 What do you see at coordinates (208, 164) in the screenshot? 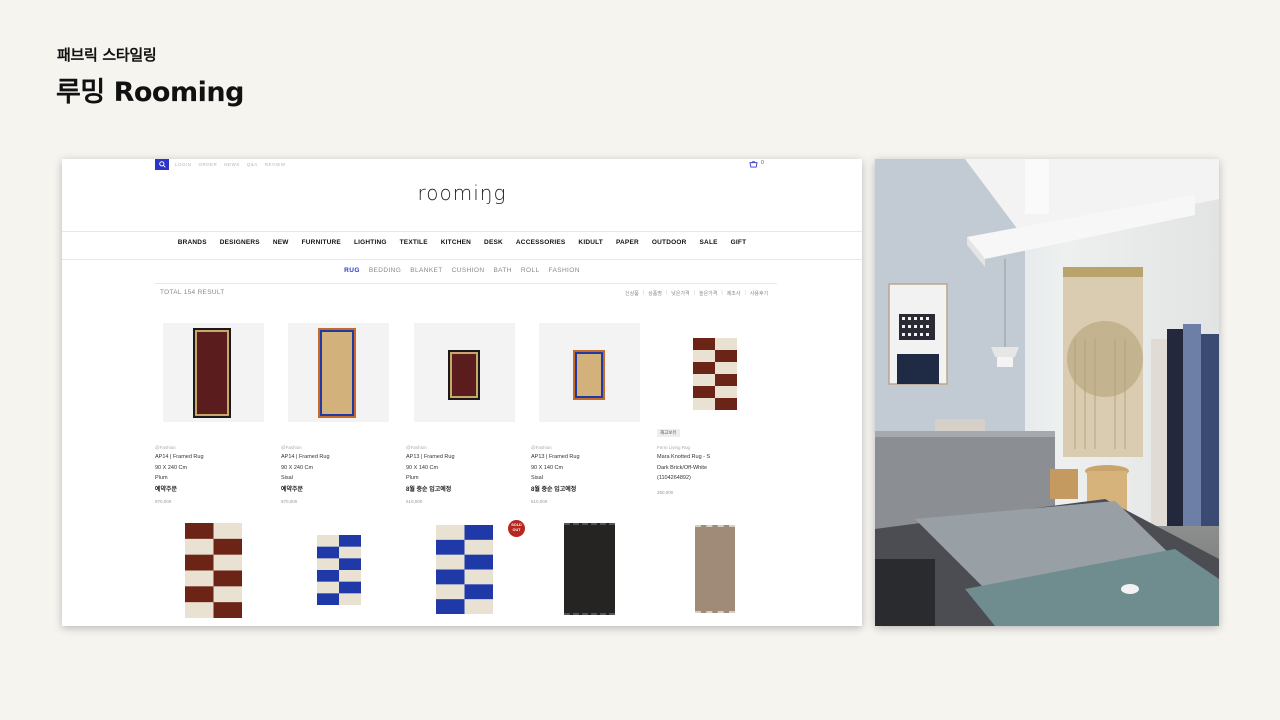
I see `util-link-order: ORDER` at bounding box center [208, 164].